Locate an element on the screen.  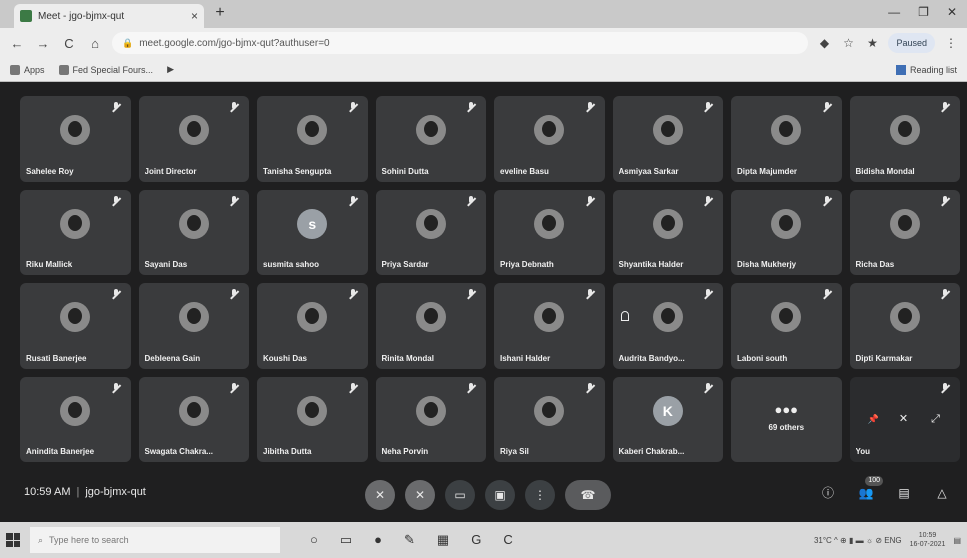
new-tab-button: + is located at coordinates (220, 13).